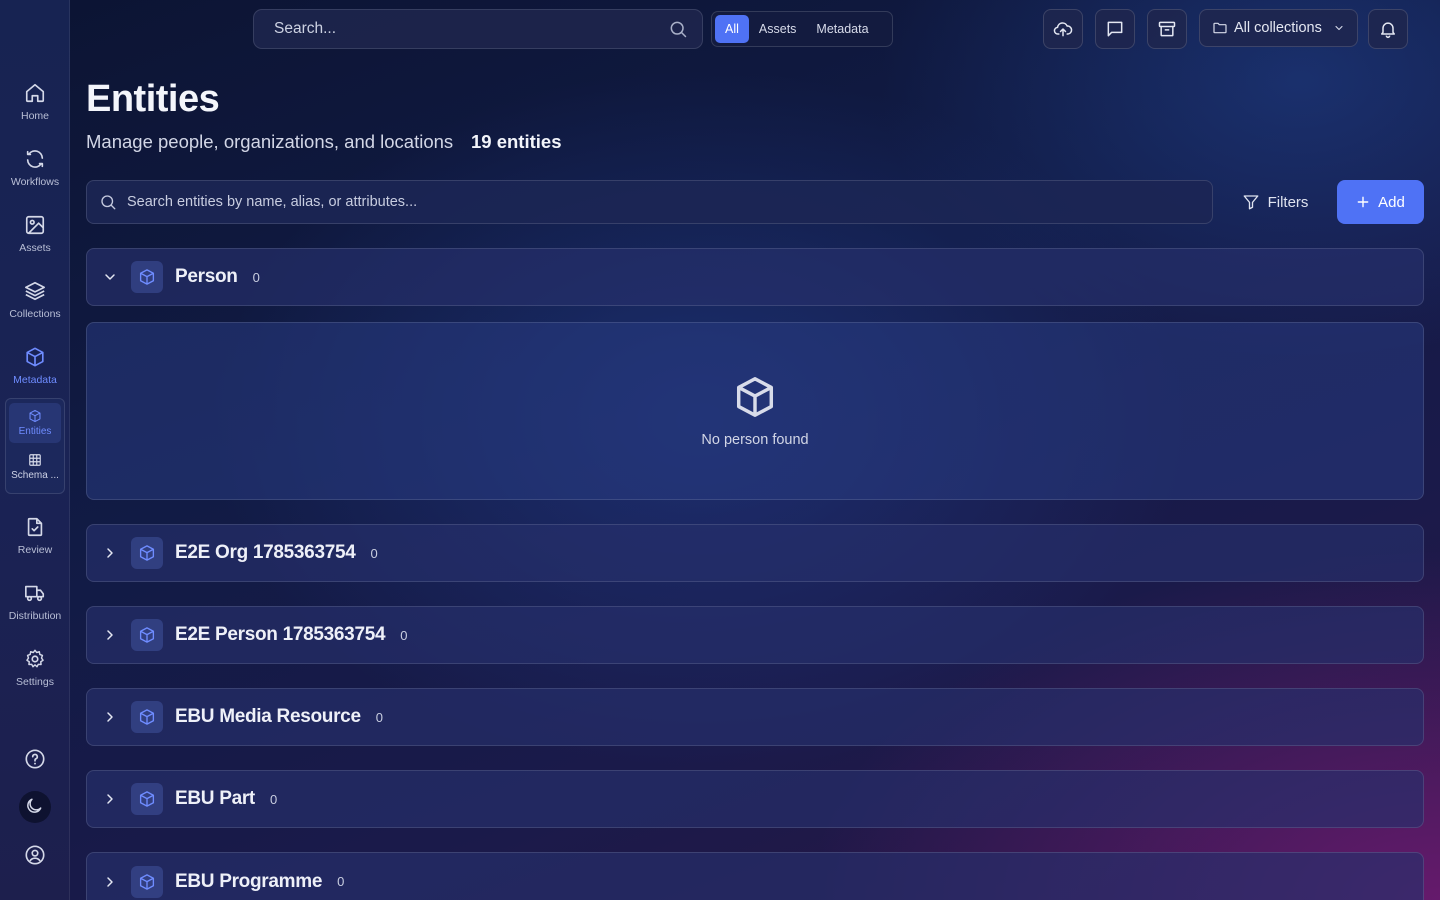 The height and width of the screenshot is (900, 1440). I want to click on sidebar-item-settings: Settings, so click(35, 675).